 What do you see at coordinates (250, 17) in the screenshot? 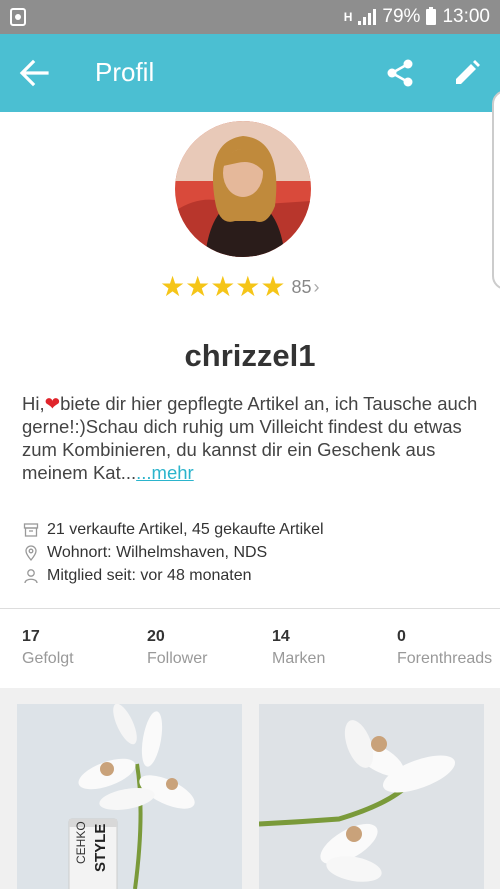
I see `status-bar: H 79% 13:00` at bounding box center [250, 17].